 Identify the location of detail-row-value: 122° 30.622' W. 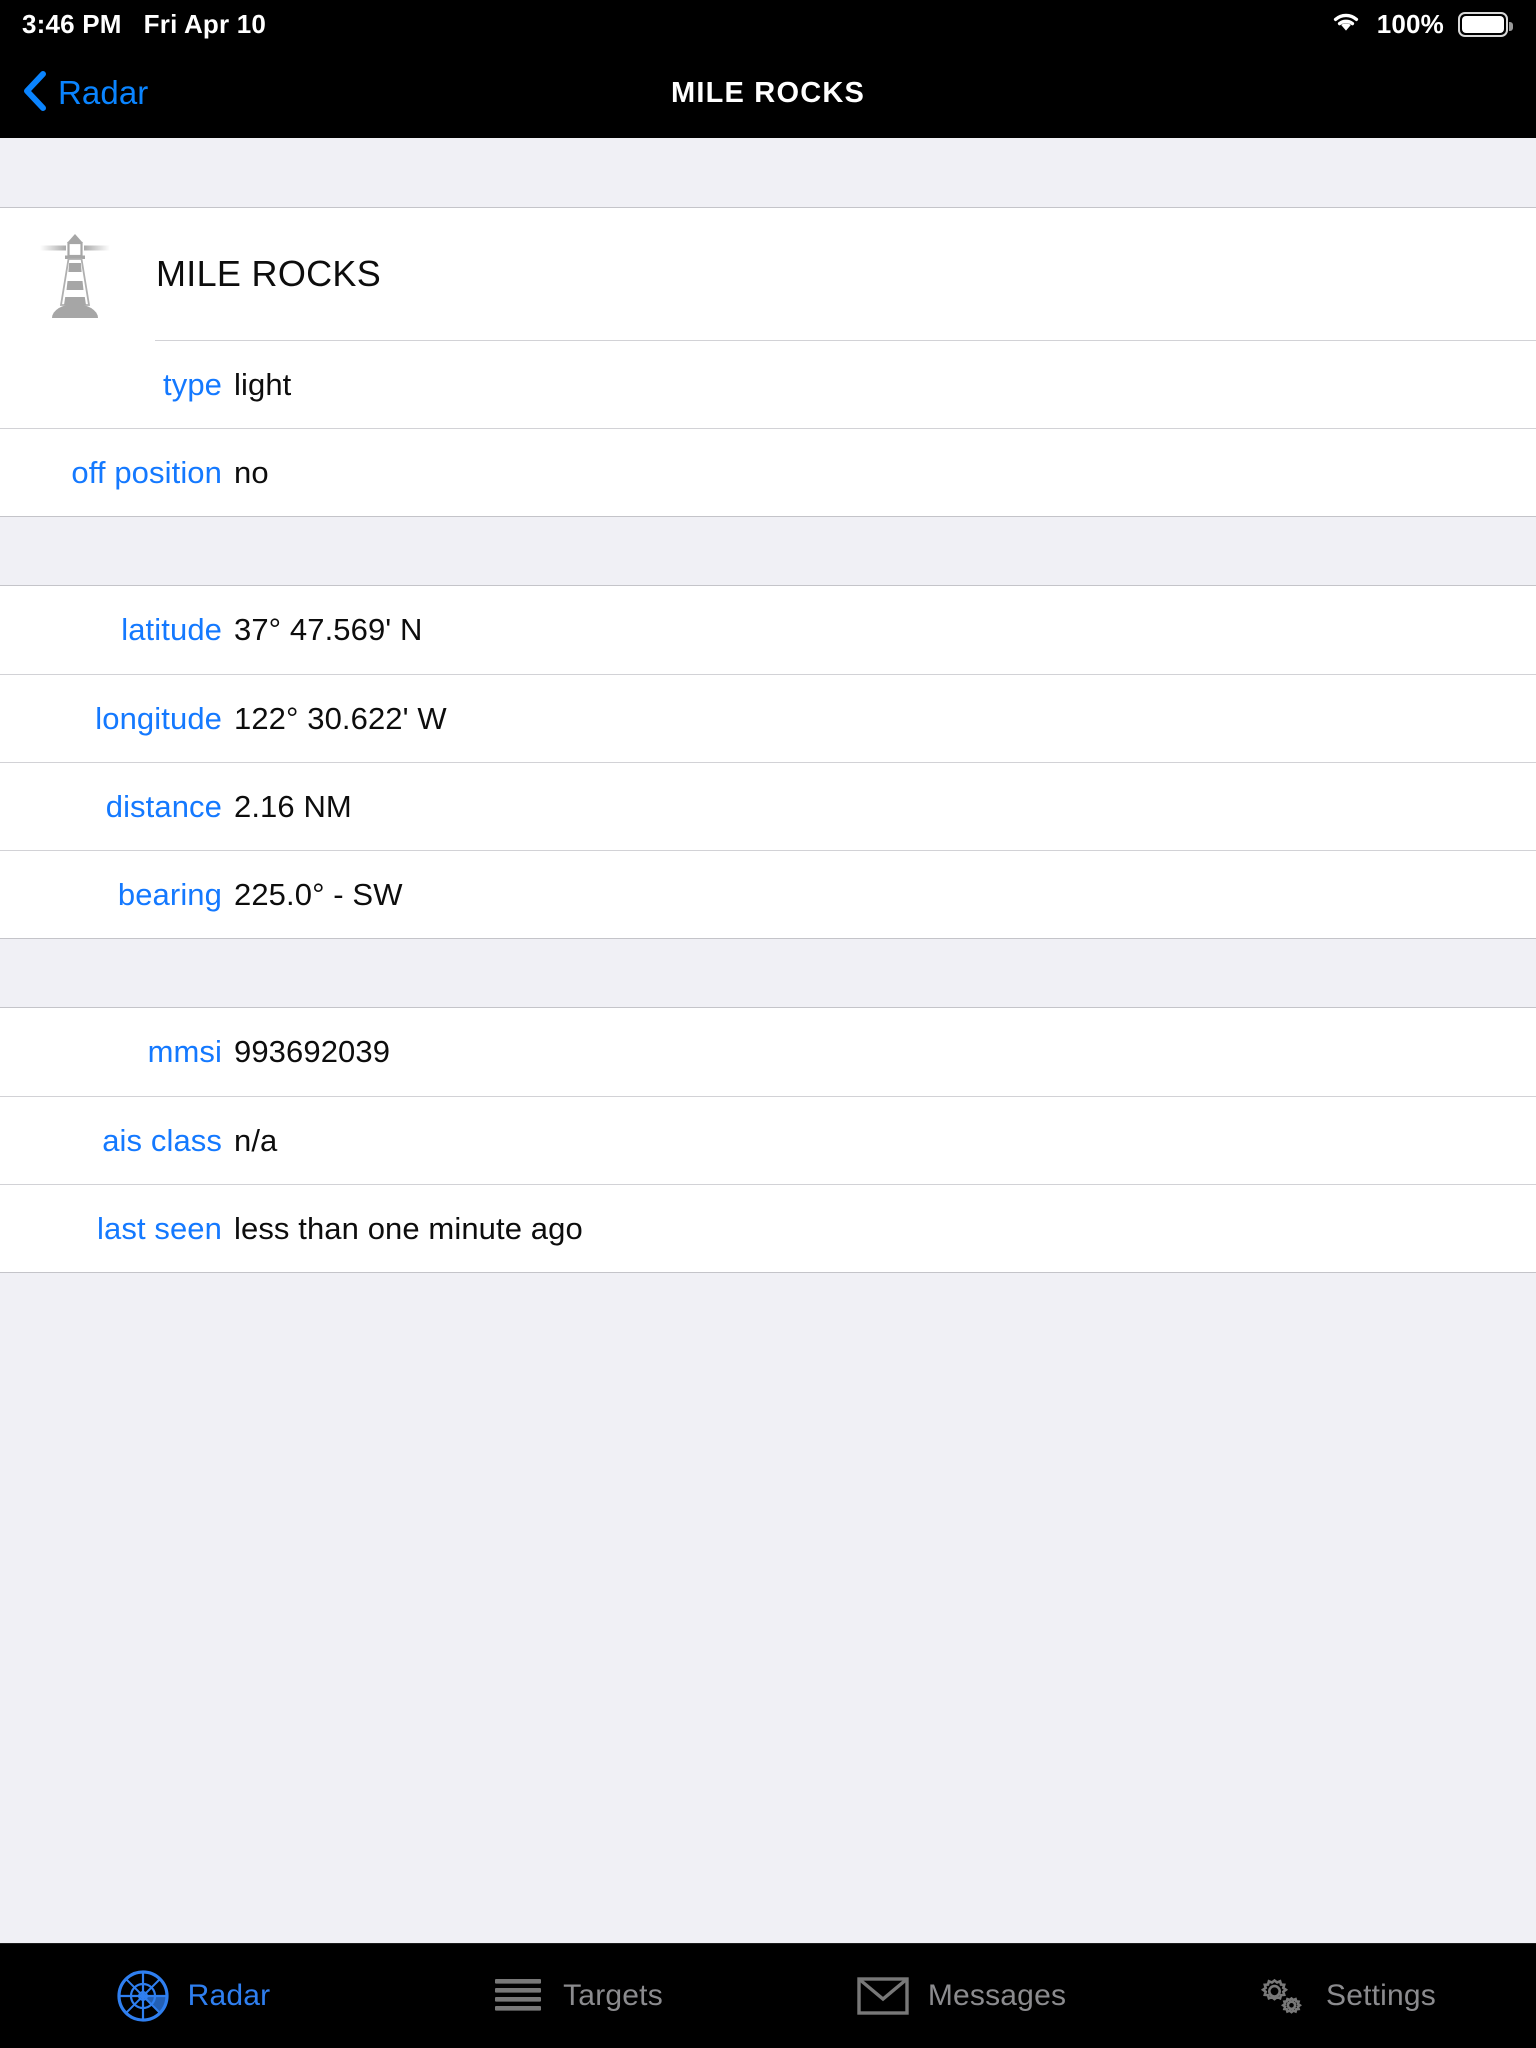
(340, 718).